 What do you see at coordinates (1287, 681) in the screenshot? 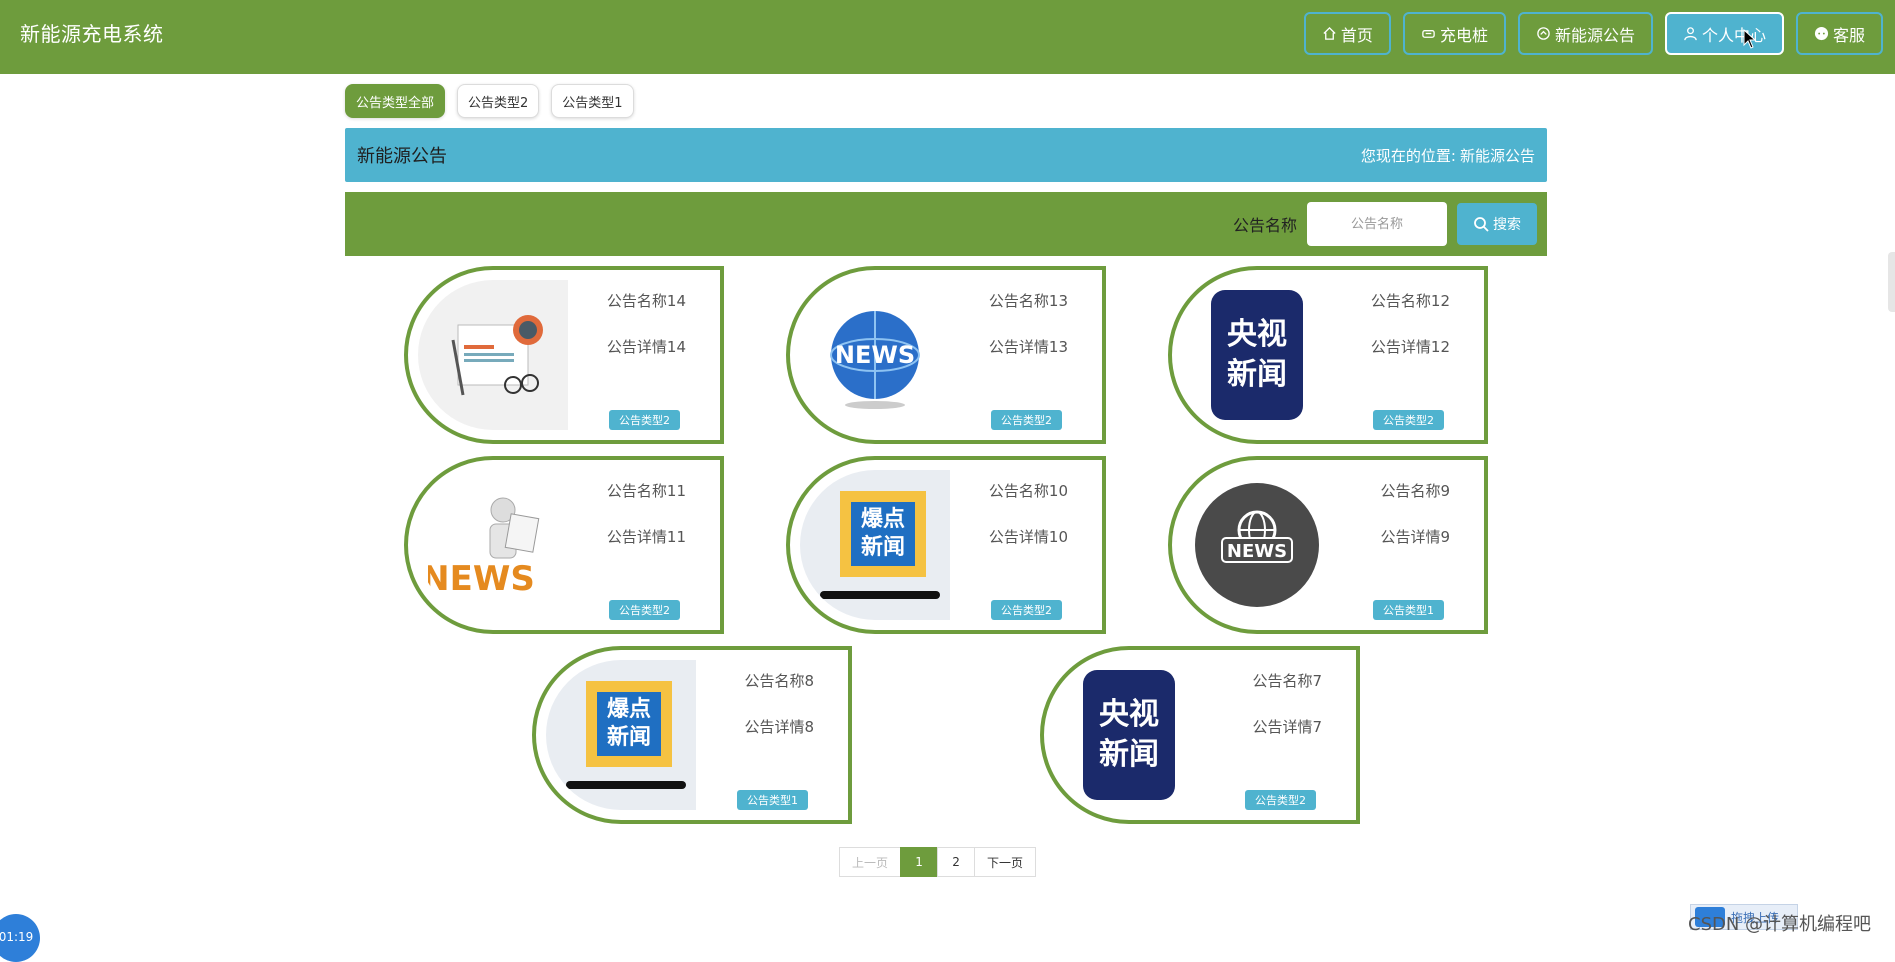
I see `notice-name: 公告名称7` at bounding box center [1287, 681].